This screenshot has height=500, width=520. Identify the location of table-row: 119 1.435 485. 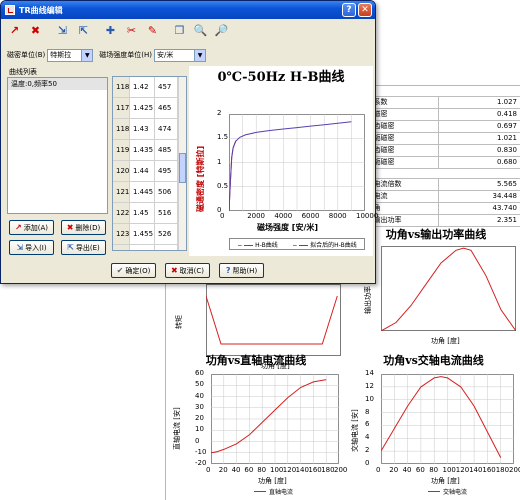
(149, 150).